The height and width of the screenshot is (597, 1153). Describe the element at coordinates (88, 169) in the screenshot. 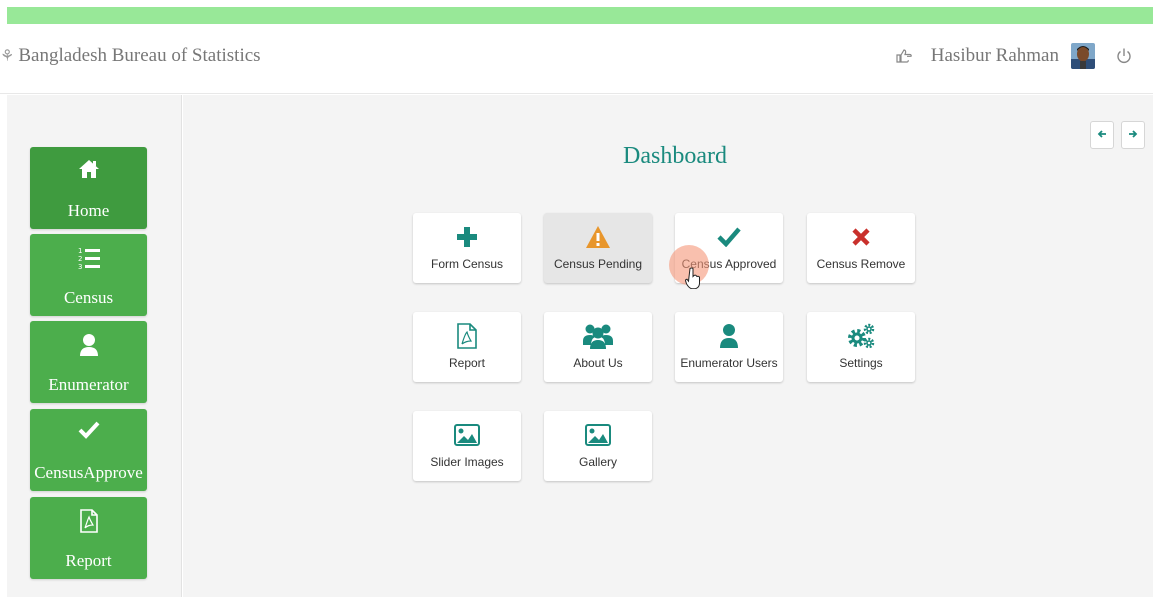

I see `home-icon` at that location.